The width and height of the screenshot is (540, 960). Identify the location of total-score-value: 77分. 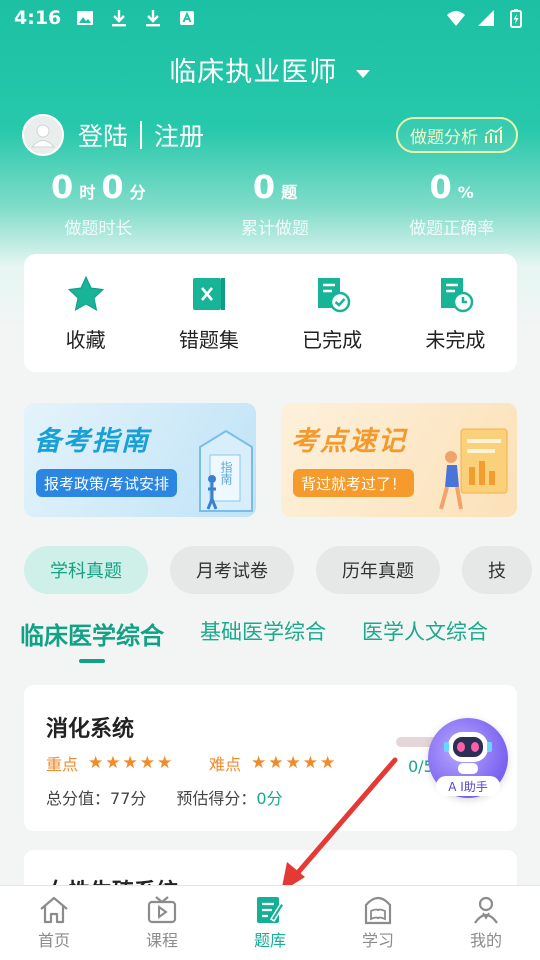
(128, 798).